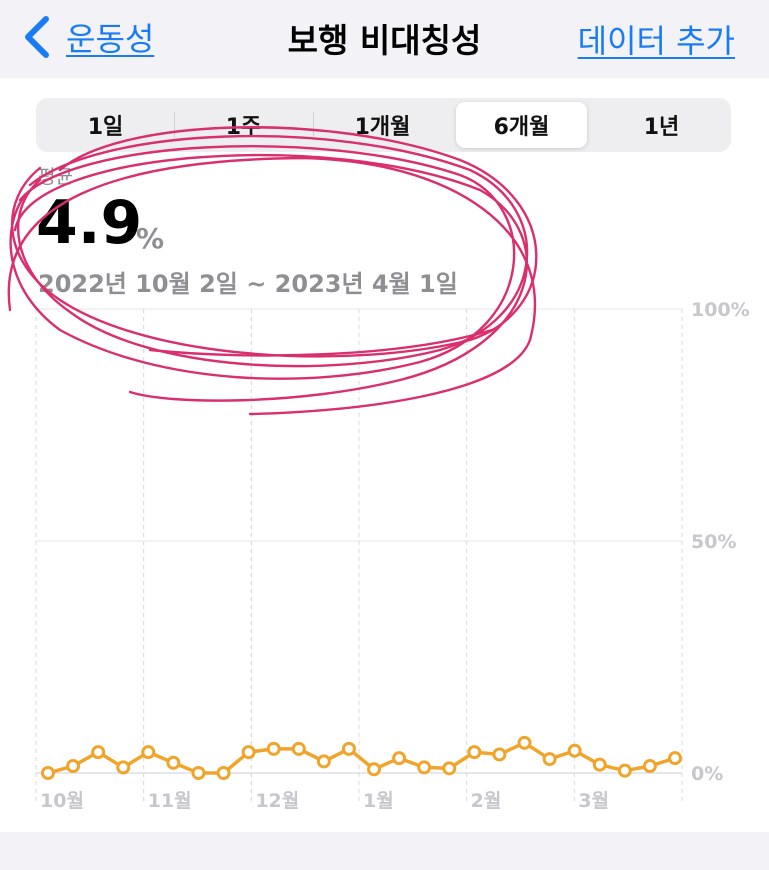 Image resolution: width=769 pixels, height=870 pixels. I want to click on series-line, so click(361, 758).